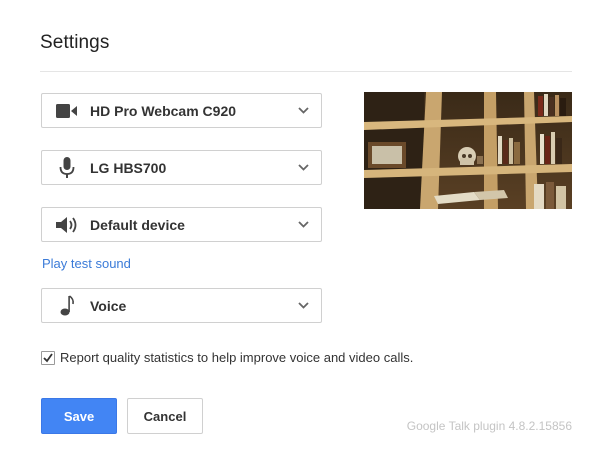 The height and width of the screenshot is (473, 609). I want to click on ringtone-select-label: Voice, so click(108, 306).